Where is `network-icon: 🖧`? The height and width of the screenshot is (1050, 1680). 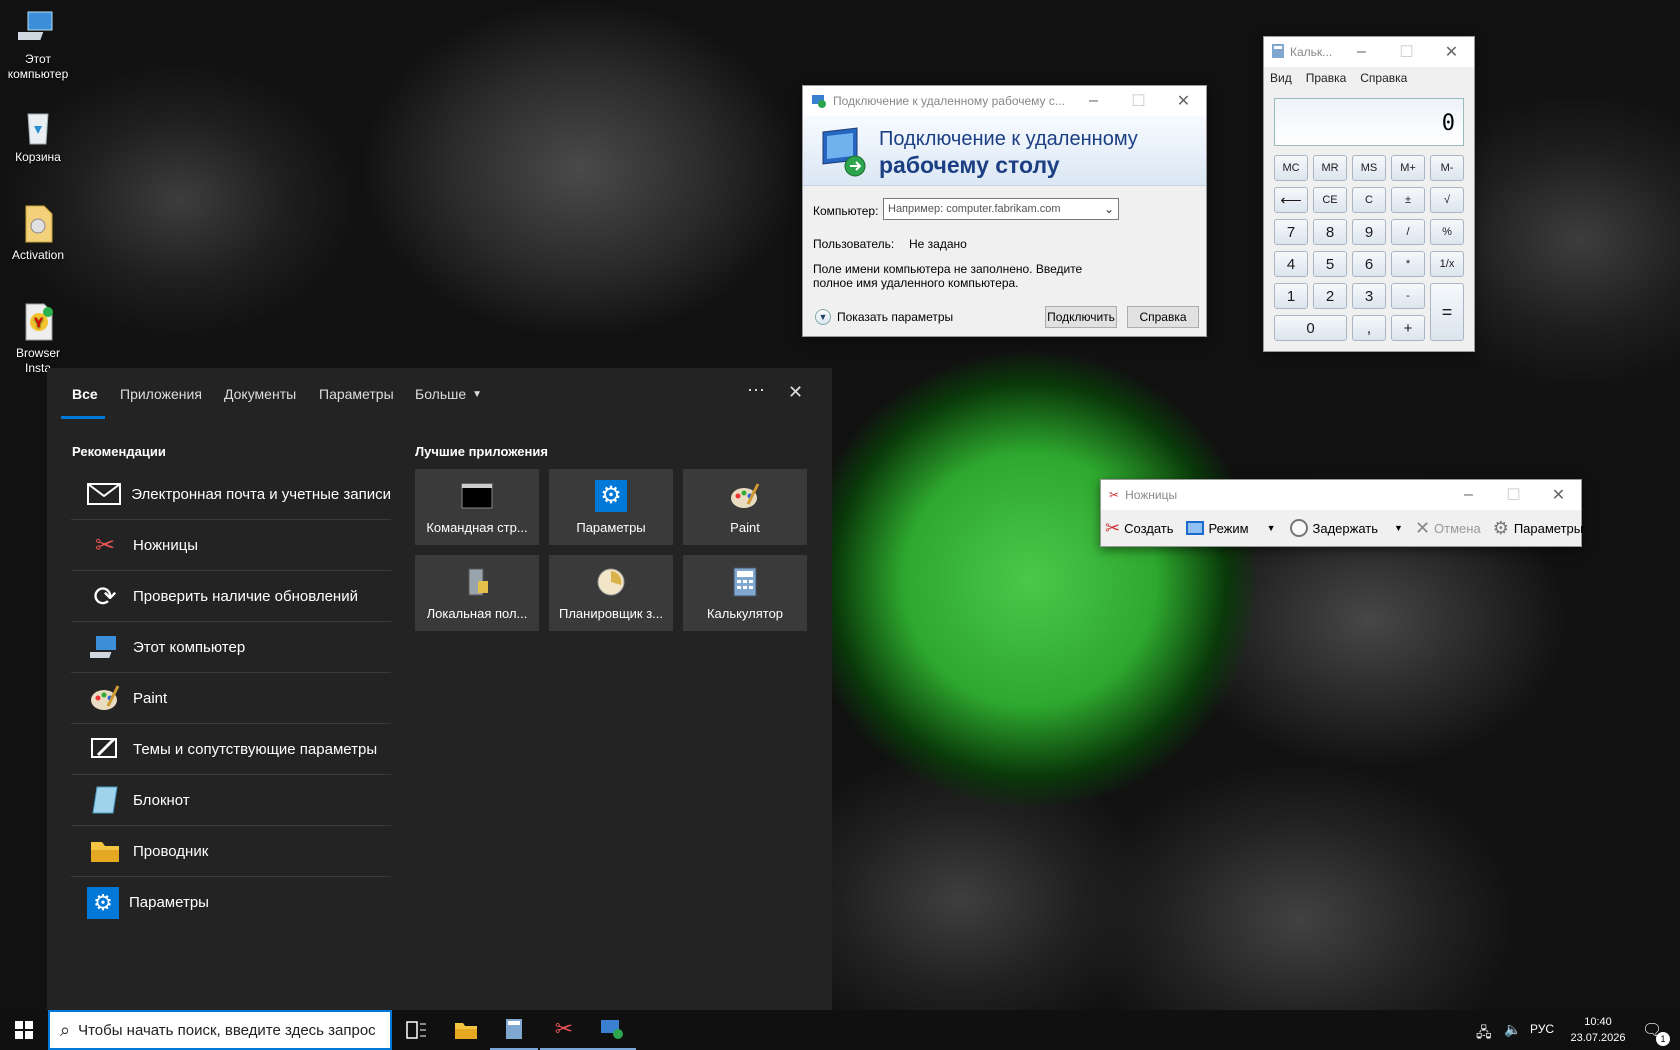
network-icon: 🖧 is located at coordinates (1484, 1034).